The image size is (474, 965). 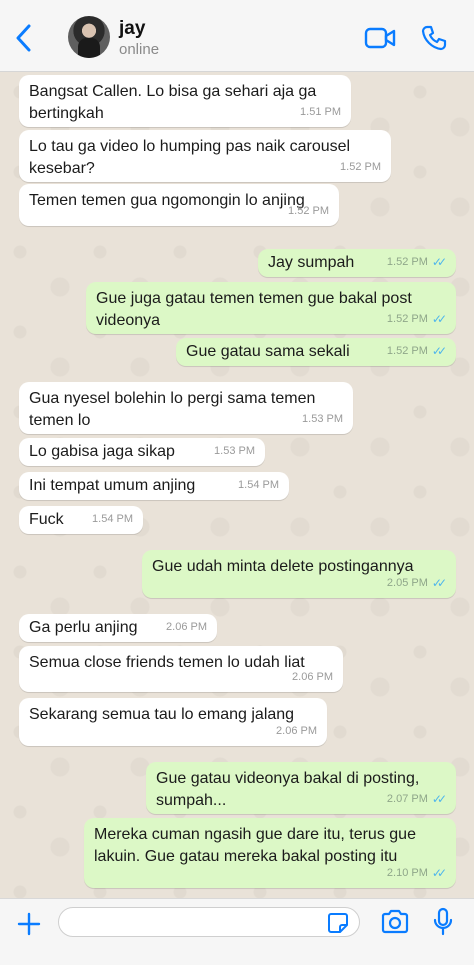 I want to click on attach-button, so click(x=29, y=924).